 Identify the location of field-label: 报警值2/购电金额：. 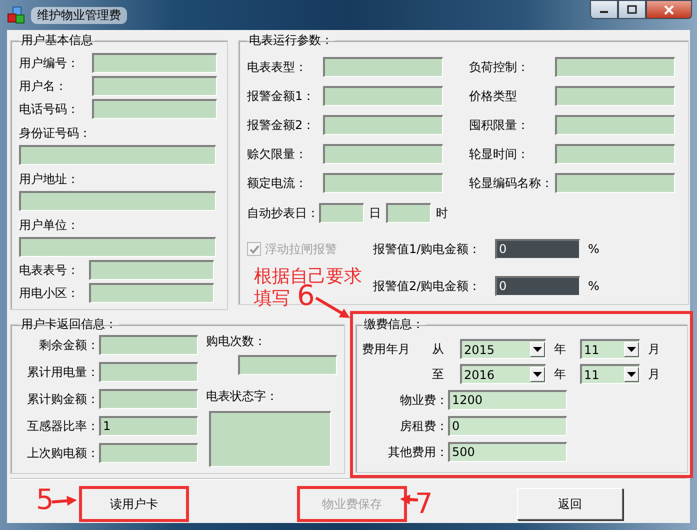
(427, 286).